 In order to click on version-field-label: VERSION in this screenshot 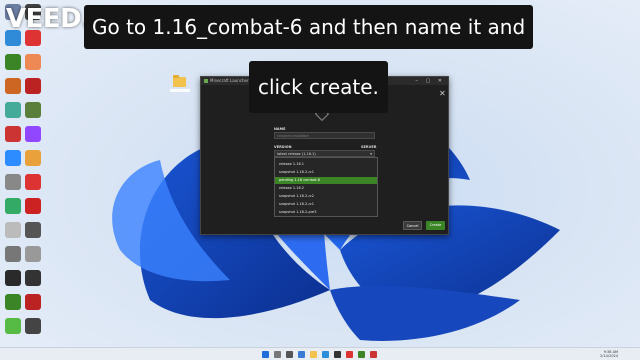, I will do `click(283, 147)`.